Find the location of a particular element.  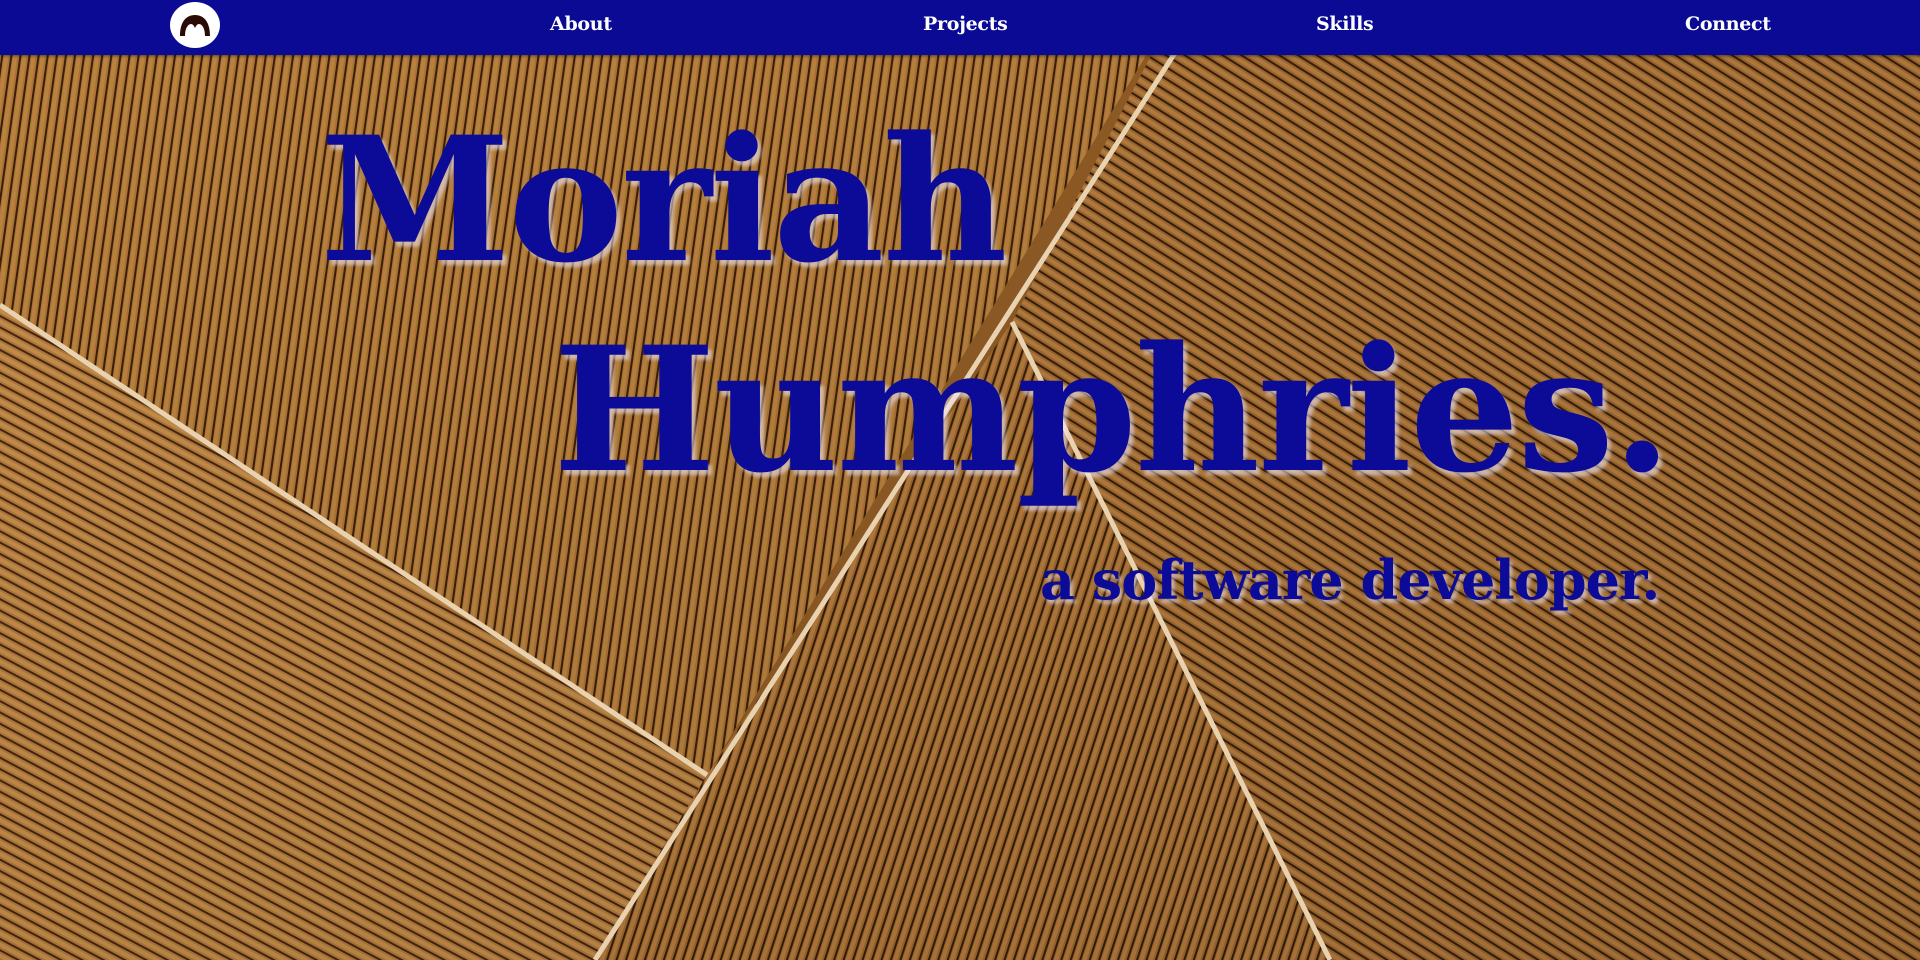

nav-link-connect: Connect is located at coordinates (1728, 24).